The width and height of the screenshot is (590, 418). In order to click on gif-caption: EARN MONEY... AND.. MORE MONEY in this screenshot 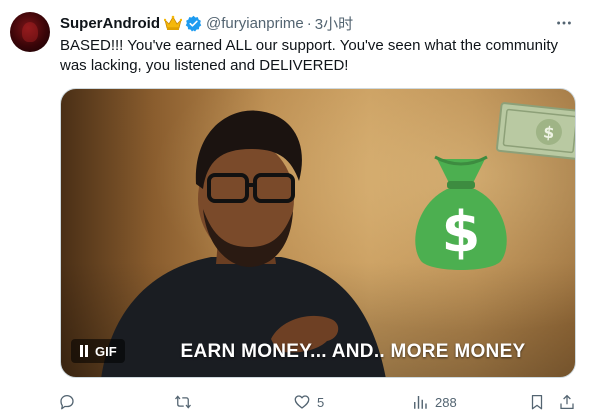, I will do `click(353, 351)`.